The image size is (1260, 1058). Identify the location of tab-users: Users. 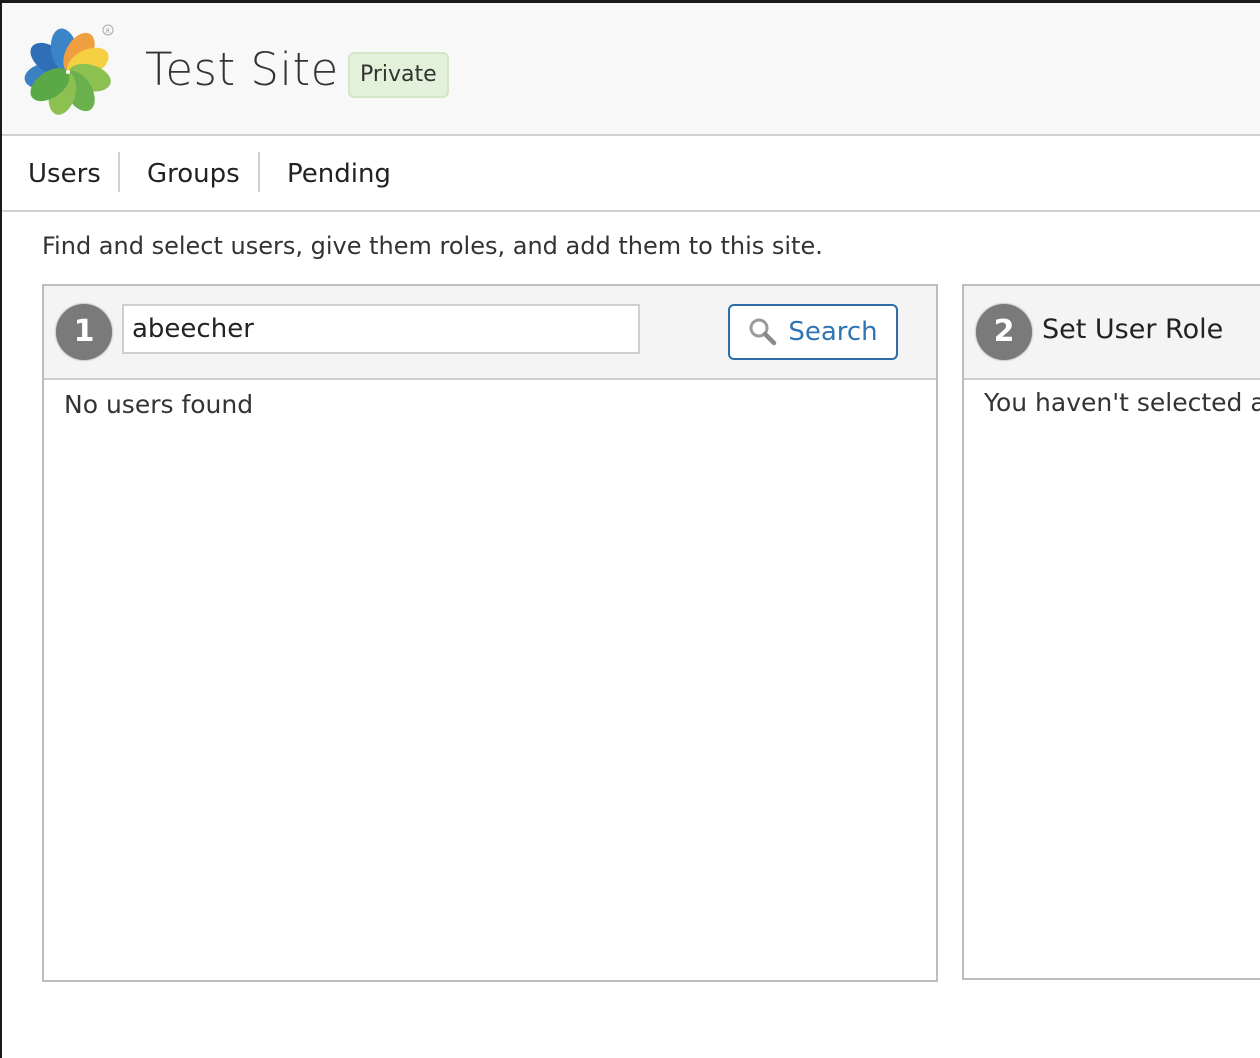
(64, 173).